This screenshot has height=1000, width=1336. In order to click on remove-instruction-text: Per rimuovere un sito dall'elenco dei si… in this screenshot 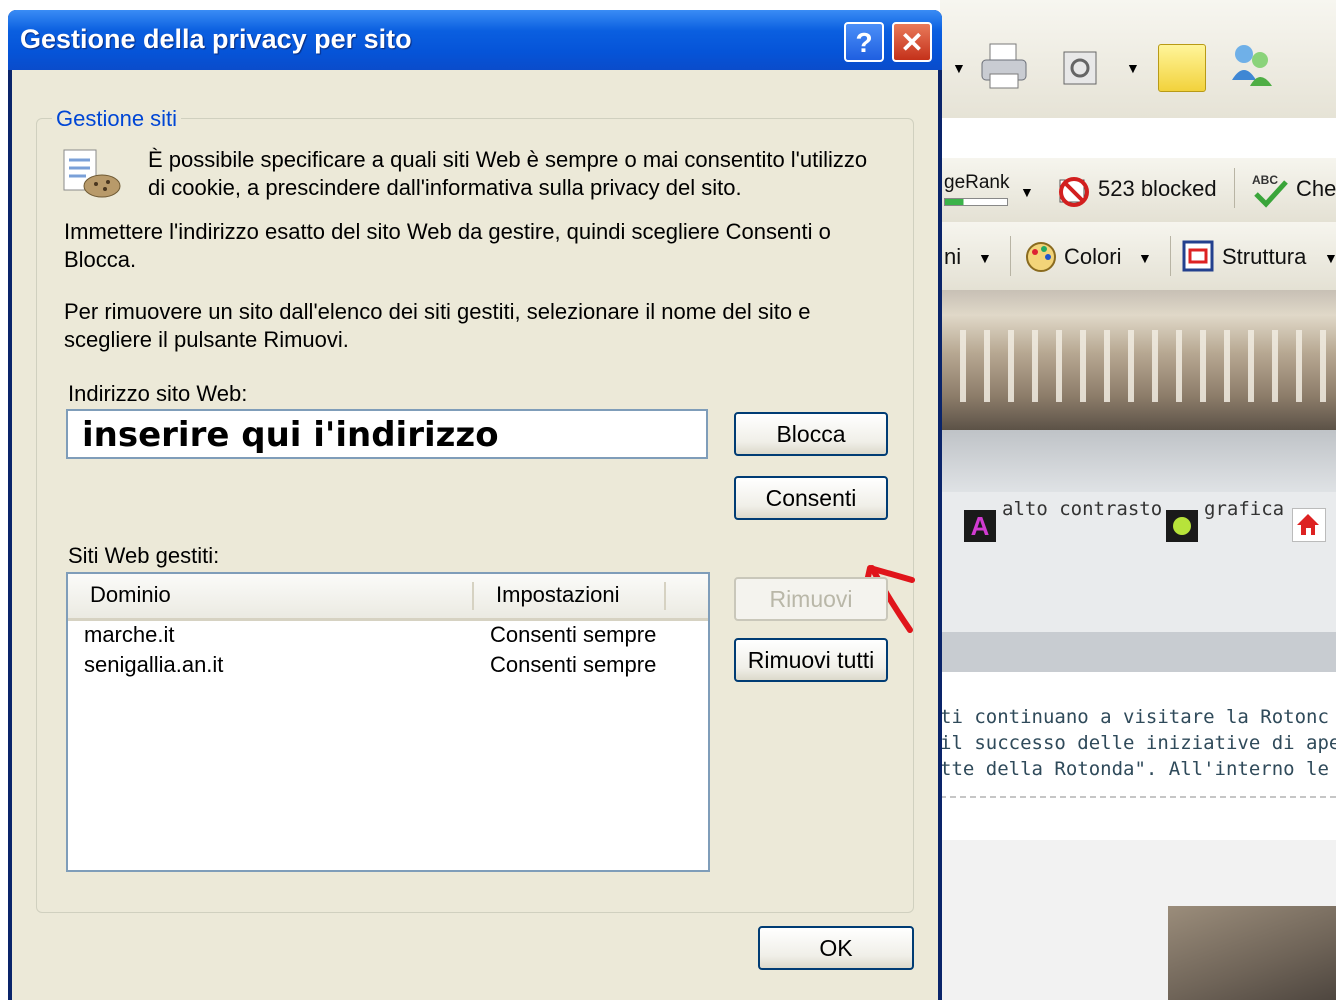, I will do `click(437, 325)`.